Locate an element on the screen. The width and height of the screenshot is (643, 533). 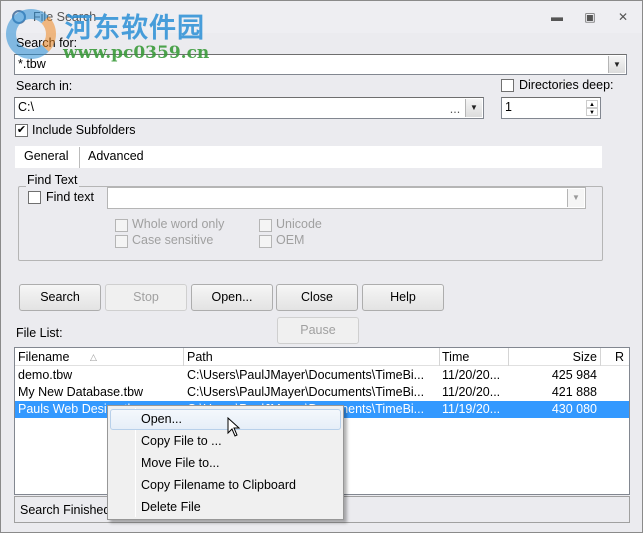
oem-checkbox is located at coordinates (265, 241).